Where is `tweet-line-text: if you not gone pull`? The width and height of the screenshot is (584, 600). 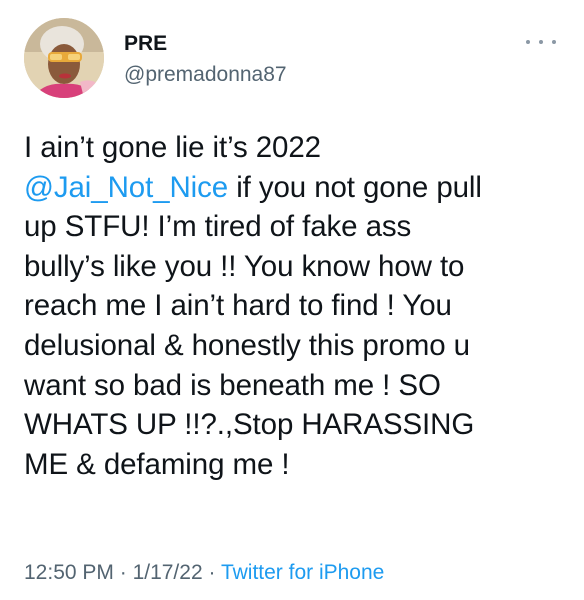
tweet-line-text: if you not gone pull is located at coordinates (355, 187).